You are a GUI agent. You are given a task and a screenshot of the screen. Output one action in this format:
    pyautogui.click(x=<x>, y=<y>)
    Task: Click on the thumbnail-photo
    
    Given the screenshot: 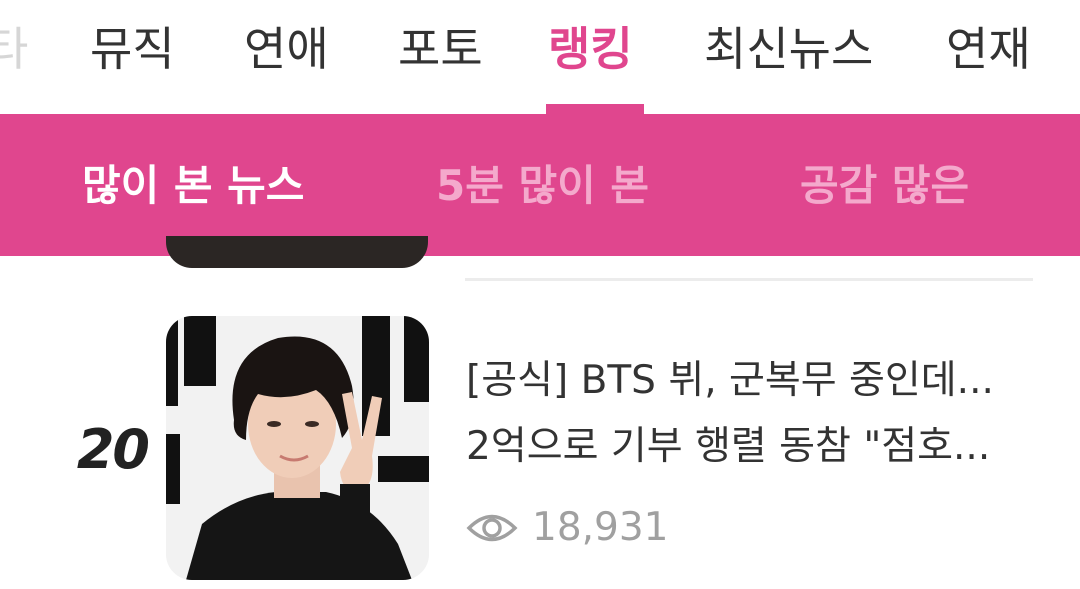 What is the action you would take?
    pyautogui.click(x=297, y=448)
    